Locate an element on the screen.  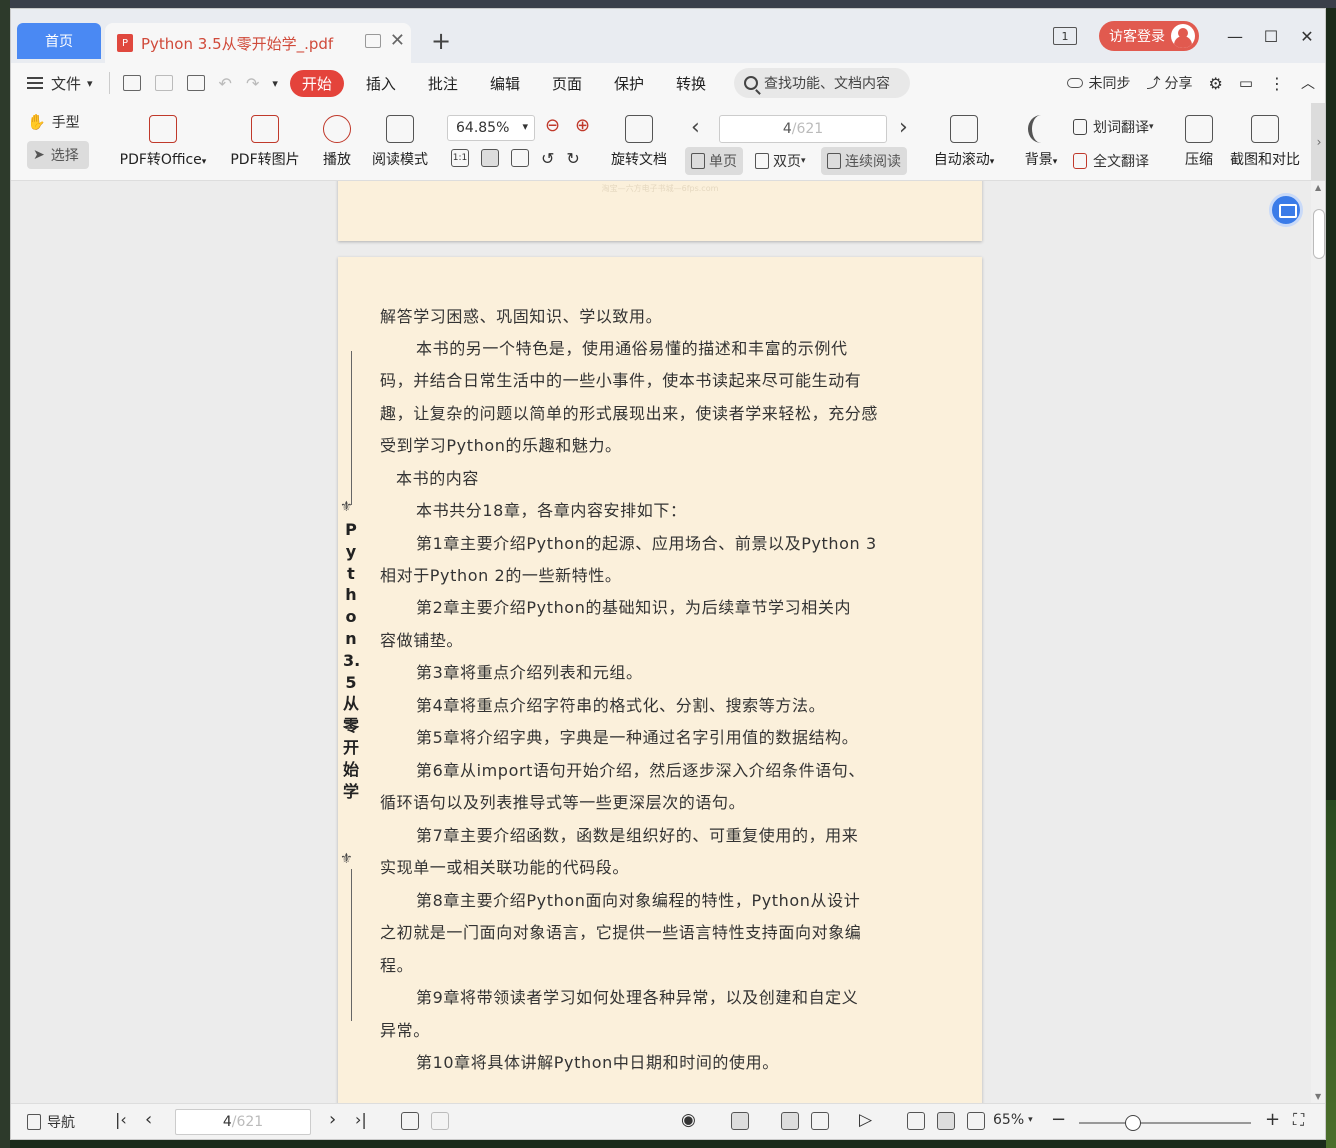
zoom-slider-track is located at coordinates (1165, 1123).